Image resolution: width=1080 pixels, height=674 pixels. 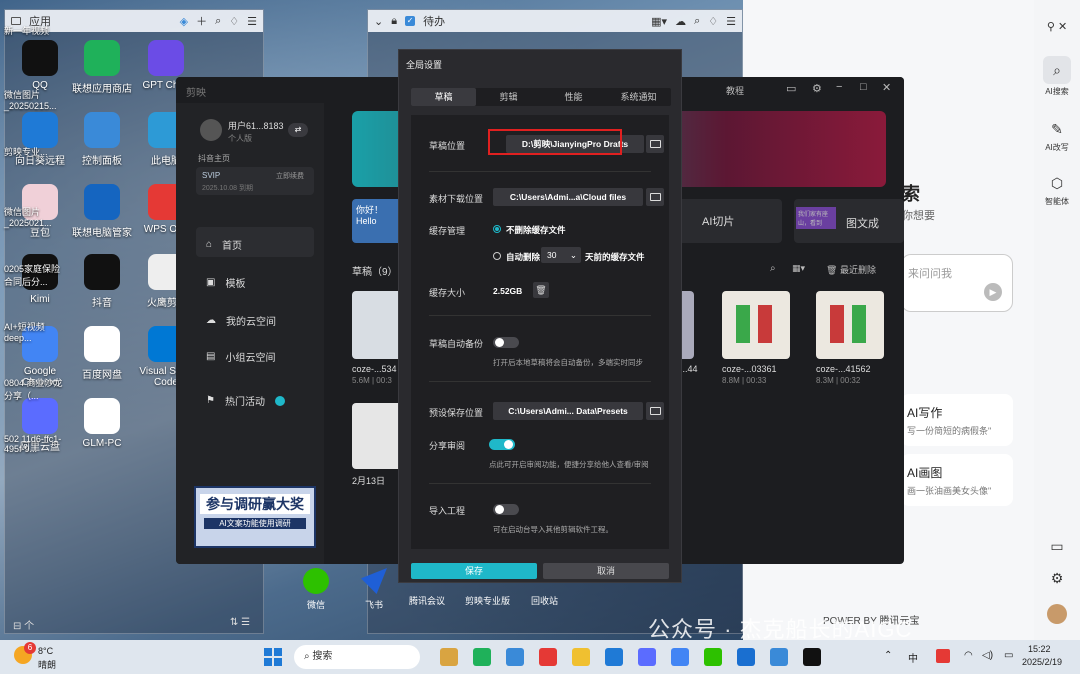 I want to click on desktop-icon: 联想电脑管家, so click(x=102, y=211).